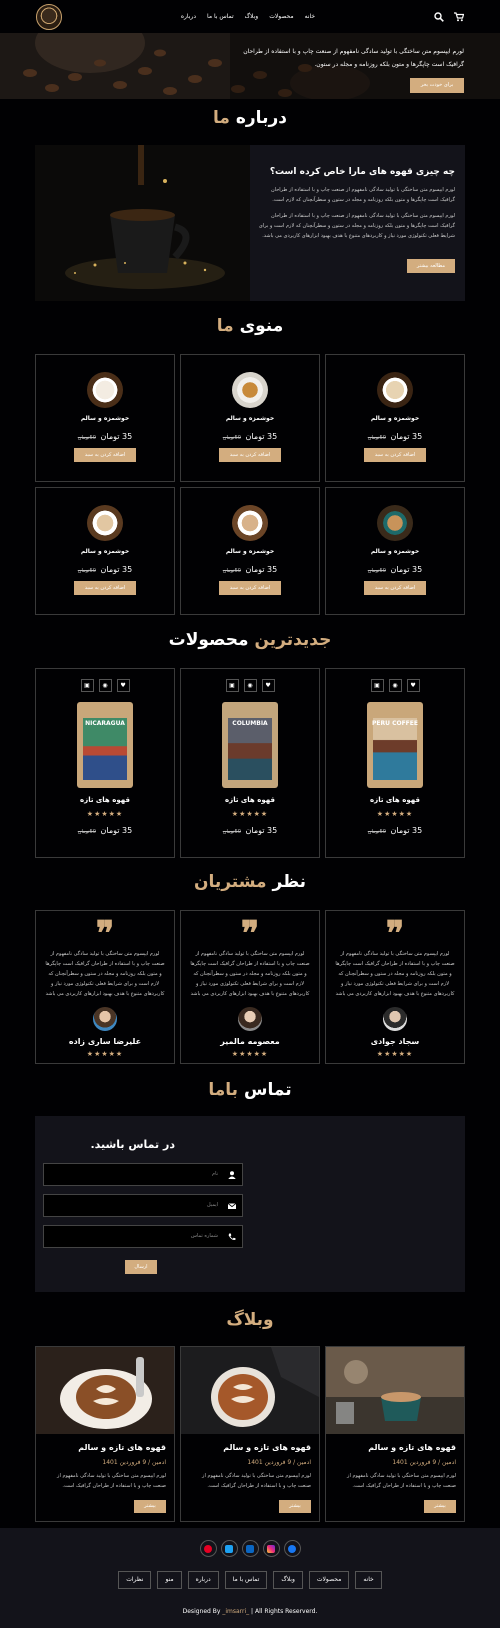  I want to click on blog-title-accent: وبلاگ, so click(250, 1320).